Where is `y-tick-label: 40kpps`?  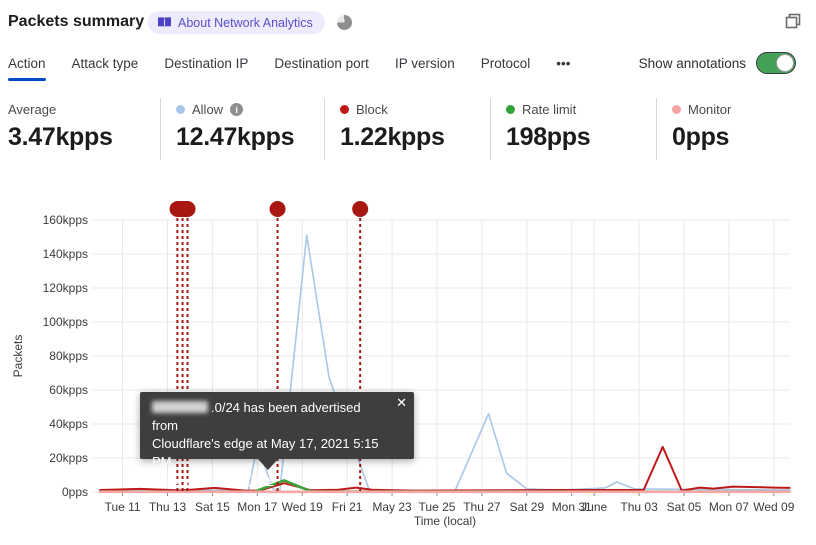 y-tick-label: 40kpps is located at coordinates (68, 424).